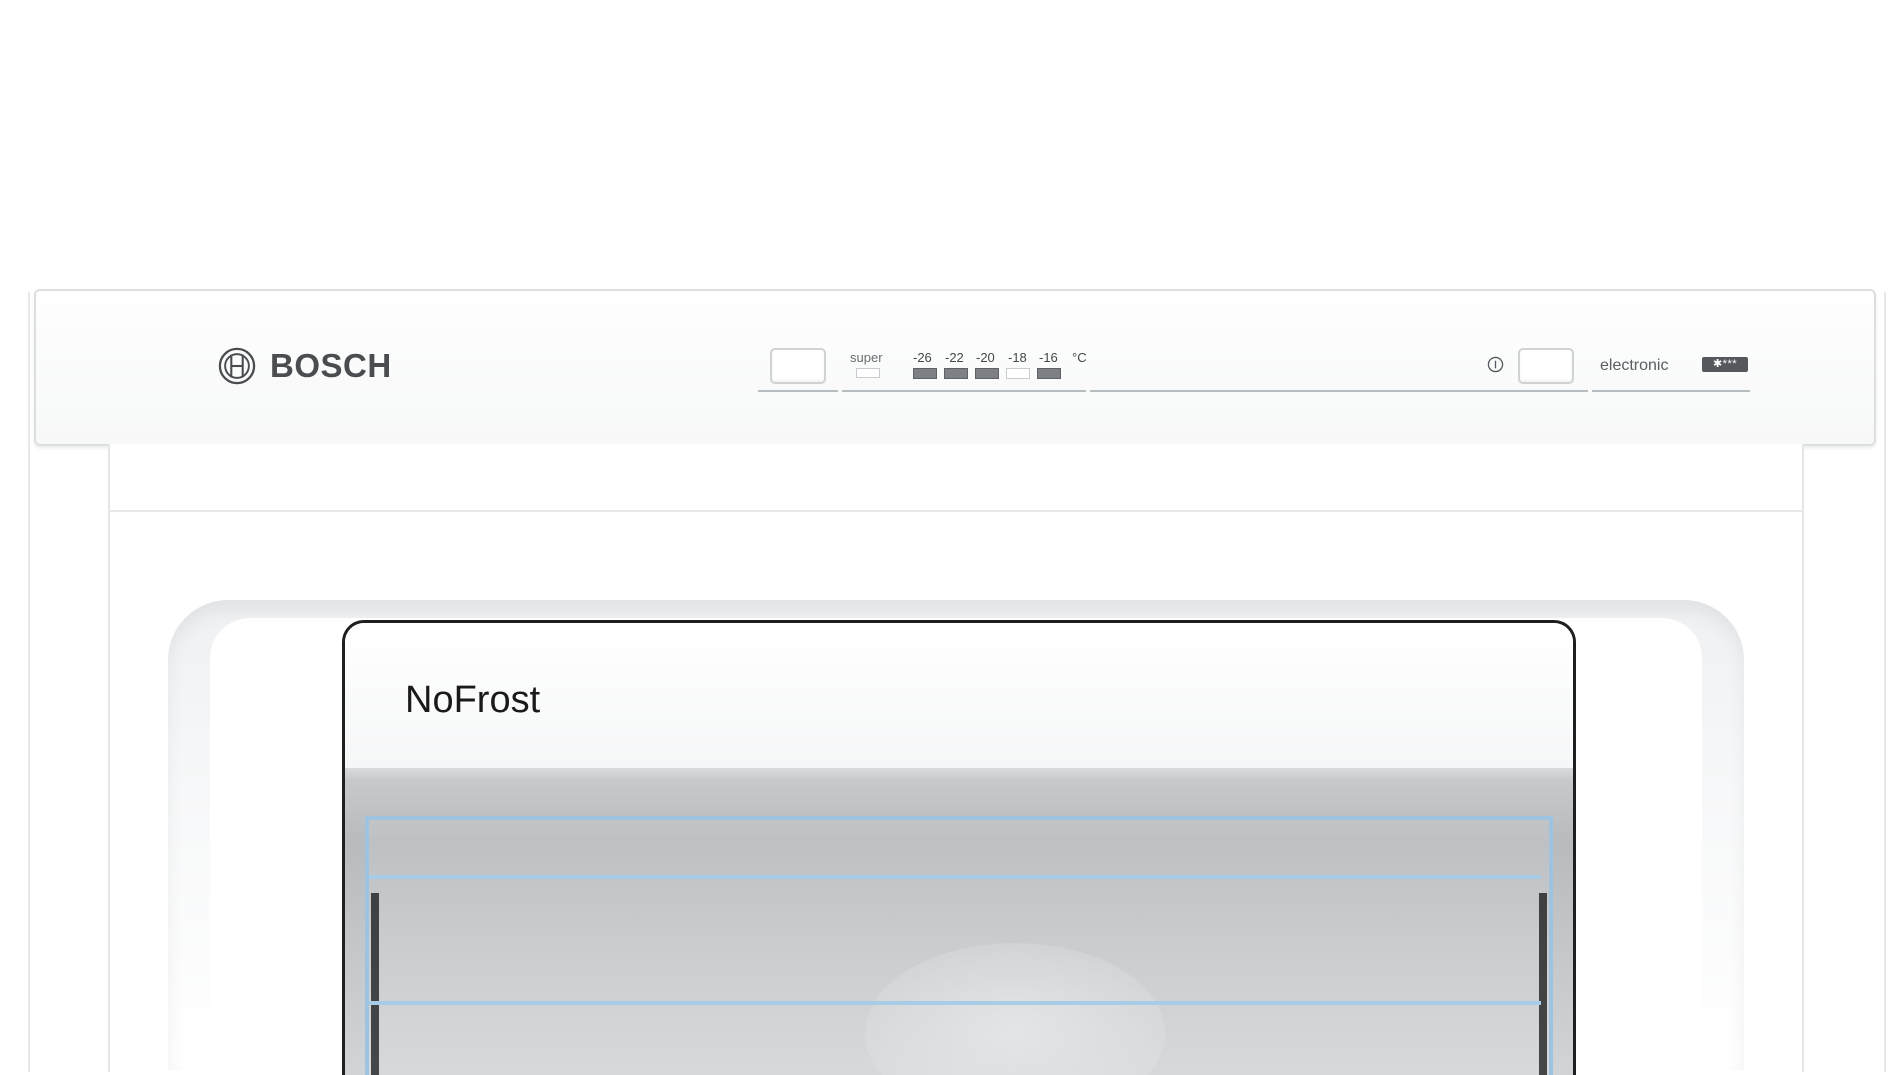 Image resolution: width=1896 pixels, height=1075 pixels. What do you see at coordinates (866, 357) in the screenshot?
I see `super-label: super` at bounding box center [866, 357].